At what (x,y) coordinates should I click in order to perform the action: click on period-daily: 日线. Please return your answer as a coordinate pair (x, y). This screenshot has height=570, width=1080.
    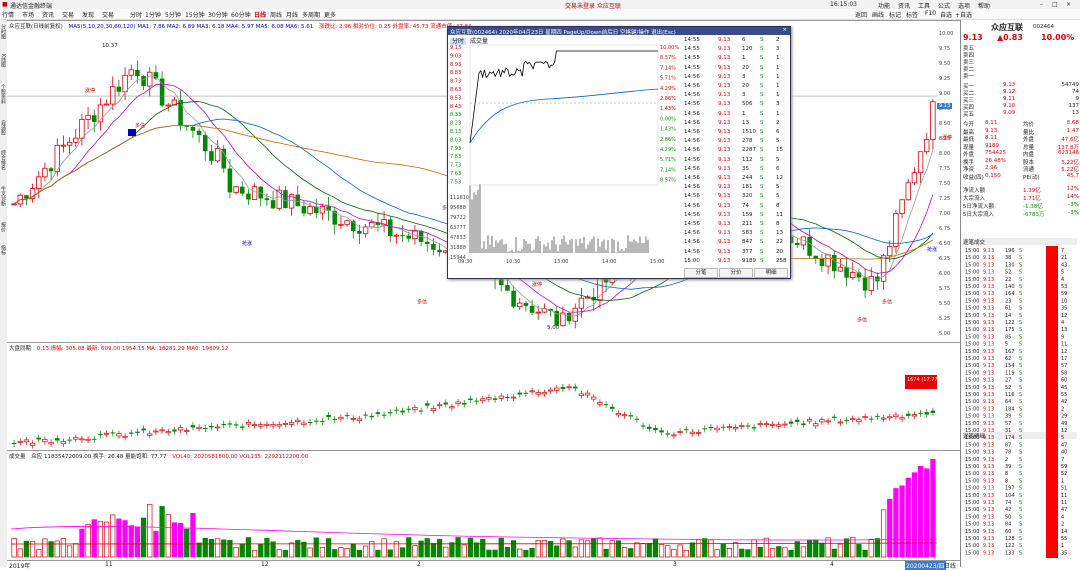
    Looking at the image, I should click on (260, 14).